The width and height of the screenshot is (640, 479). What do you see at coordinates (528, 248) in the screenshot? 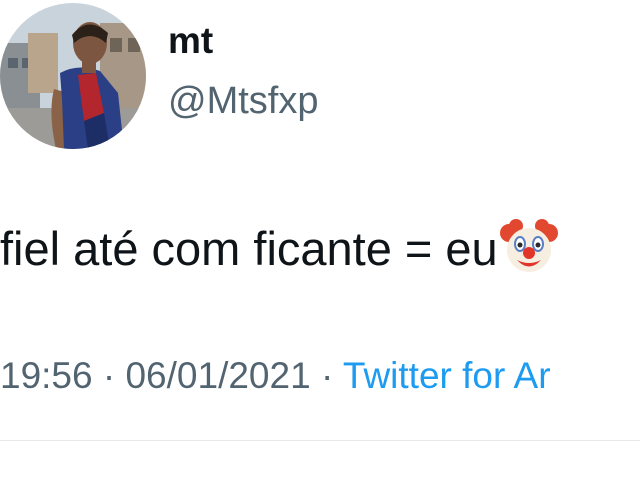
I see `clown-face-icon` at bounding box center [528, 248].